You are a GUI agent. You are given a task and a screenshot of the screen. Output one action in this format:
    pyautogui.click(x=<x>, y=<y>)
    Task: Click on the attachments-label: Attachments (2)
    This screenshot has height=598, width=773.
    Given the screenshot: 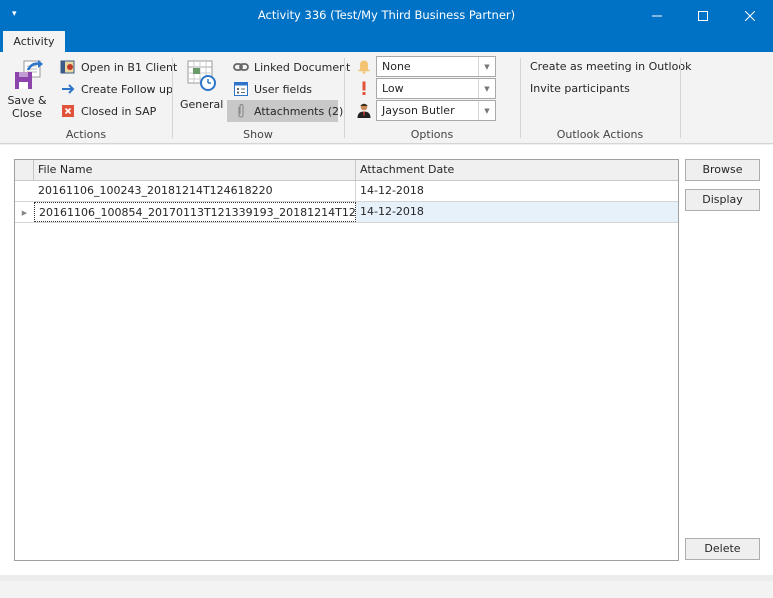 What is the action you would take?
    pyautogui.click(x=299, y=111)
    